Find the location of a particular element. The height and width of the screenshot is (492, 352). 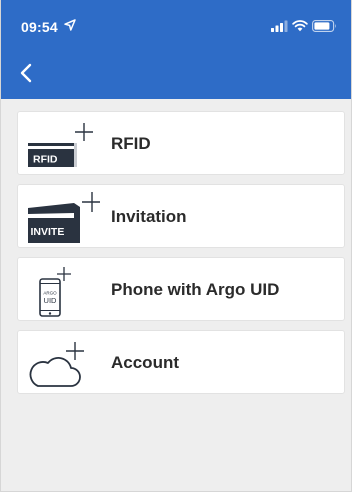

menu-item-phone-uid: ARGO UID Phone with Argo UID is located at coordinates (181, 289).